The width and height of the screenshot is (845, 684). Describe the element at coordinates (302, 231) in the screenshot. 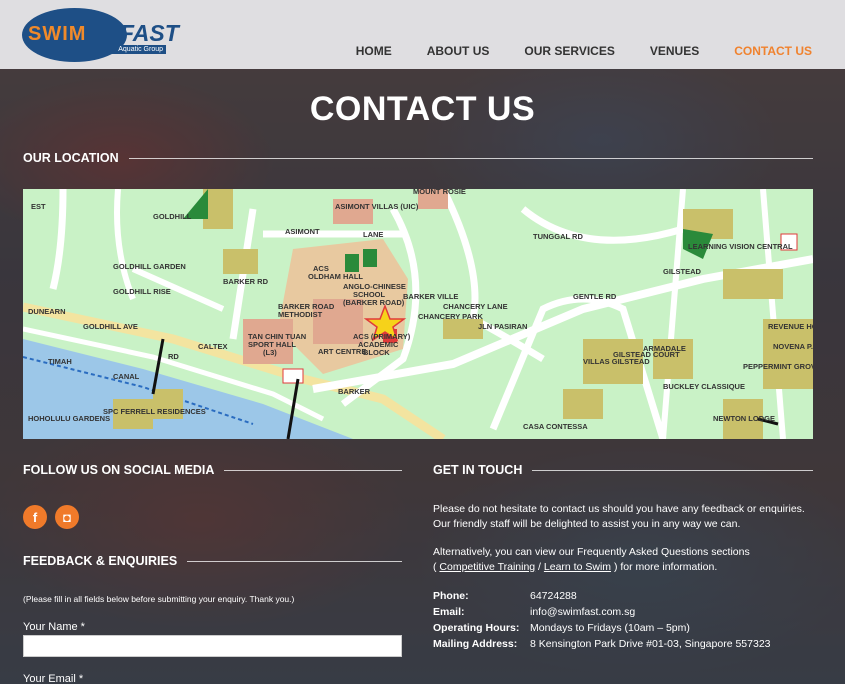

I see `svg-text: ASIMONT` at that location.